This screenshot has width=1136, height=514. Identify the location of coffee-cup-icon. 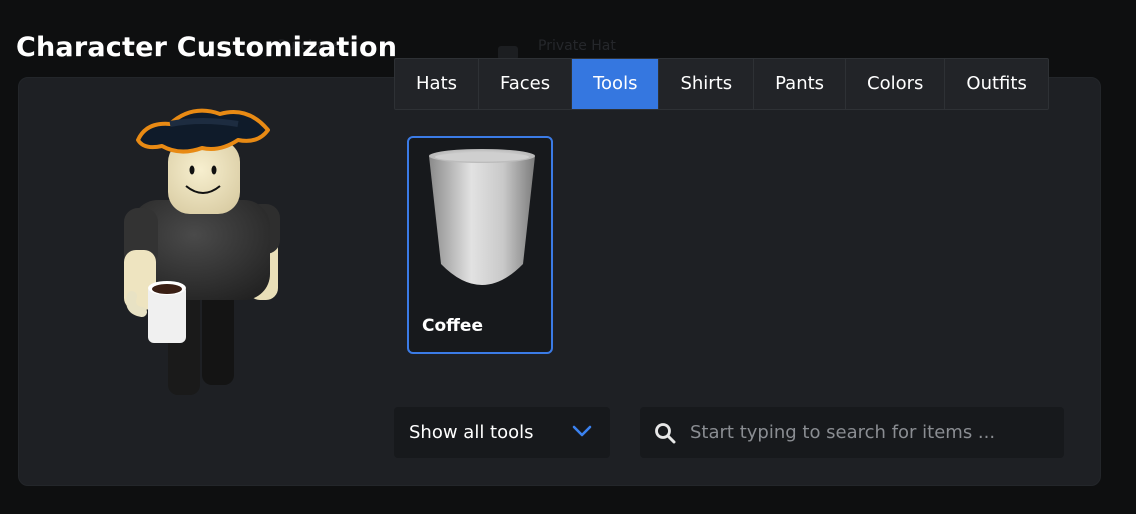
(482, 217).